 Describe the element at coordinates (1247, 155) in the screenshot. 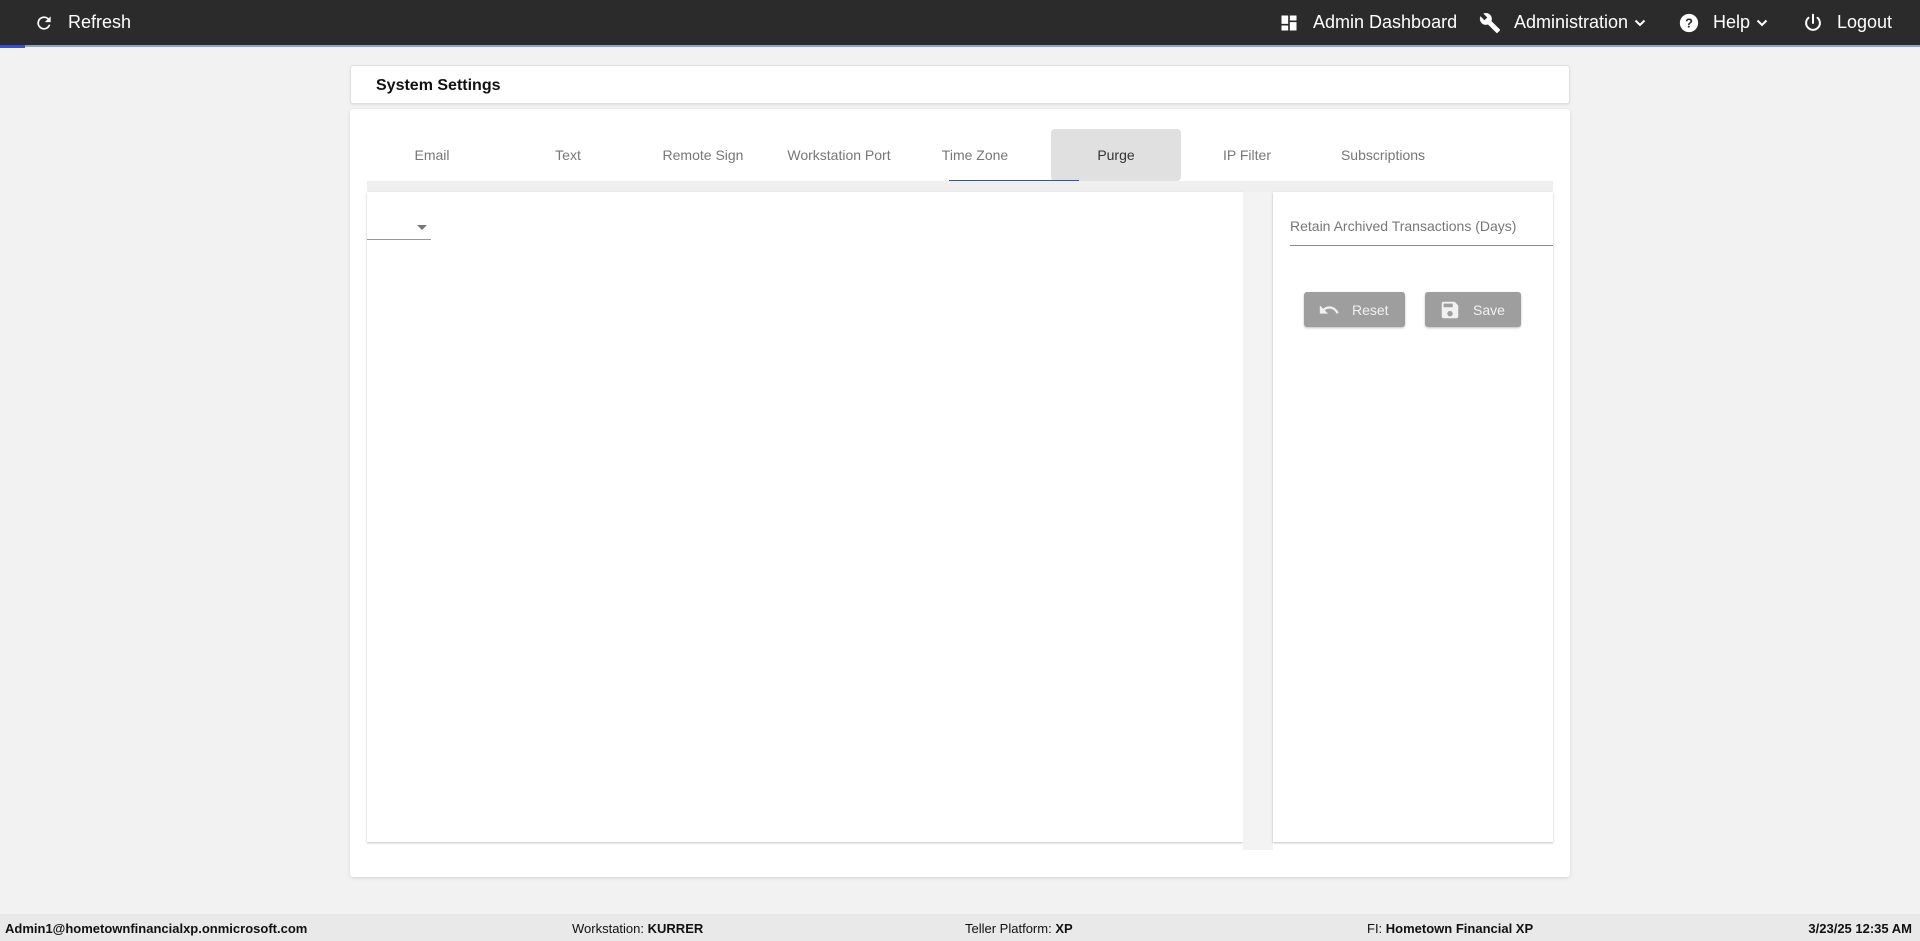

I see `tab-ip-filter: IP Filter` at that location.